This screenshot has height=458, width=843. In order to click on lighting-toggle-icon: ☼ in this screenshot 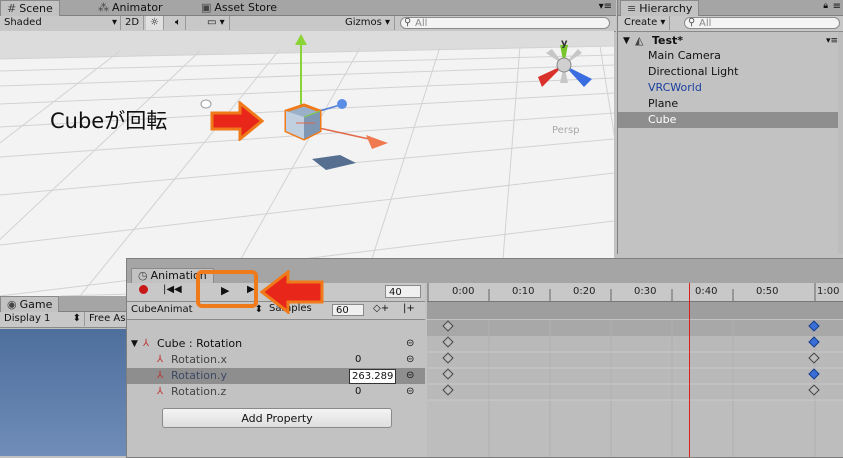, I will do `click(155, 23)`.